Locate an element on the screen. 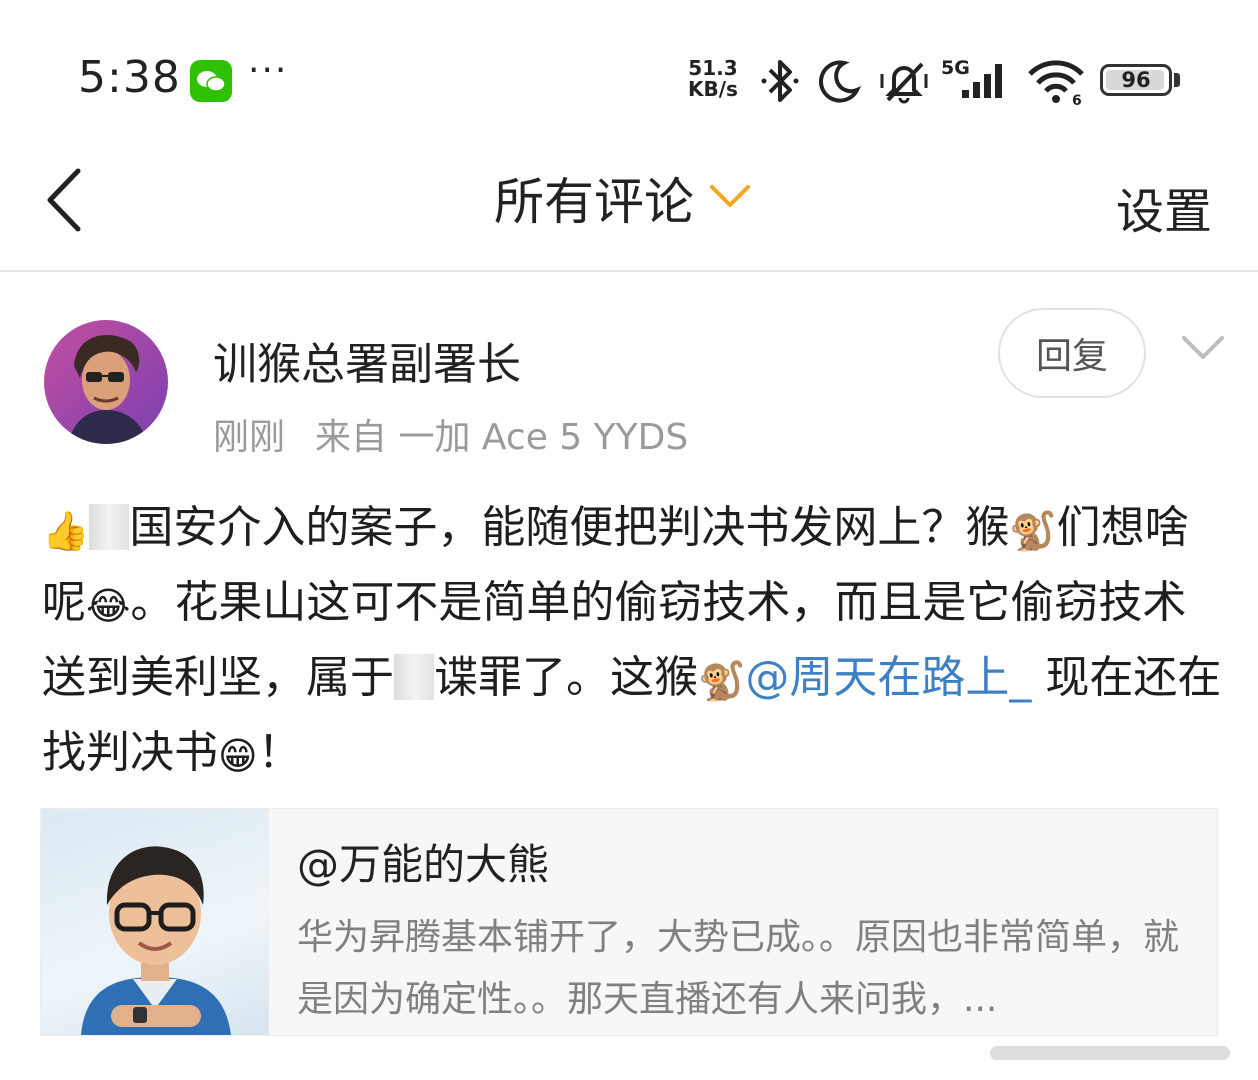 The image size is (1258, 1080). do-not-disturb-moon-icon is located at coordinates (839, 83).